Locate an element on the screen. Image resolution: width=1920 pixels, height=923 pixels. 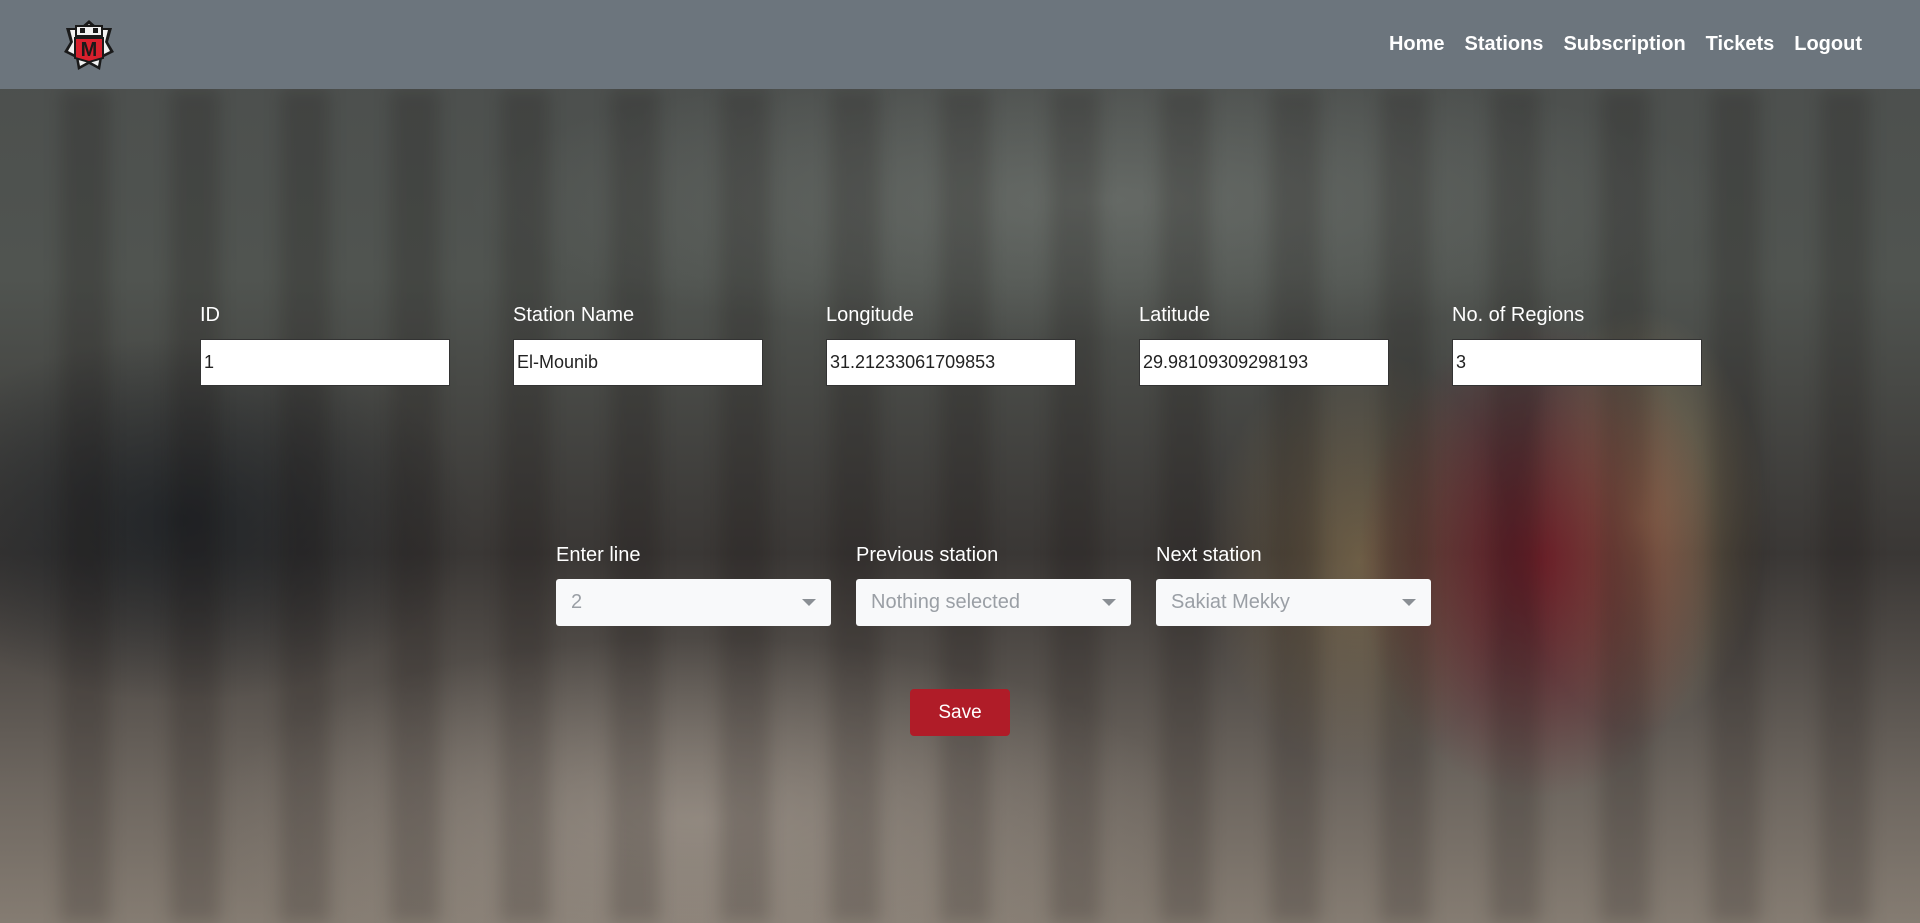
metro-logo-icon: M is located at coordinates (89, 45).